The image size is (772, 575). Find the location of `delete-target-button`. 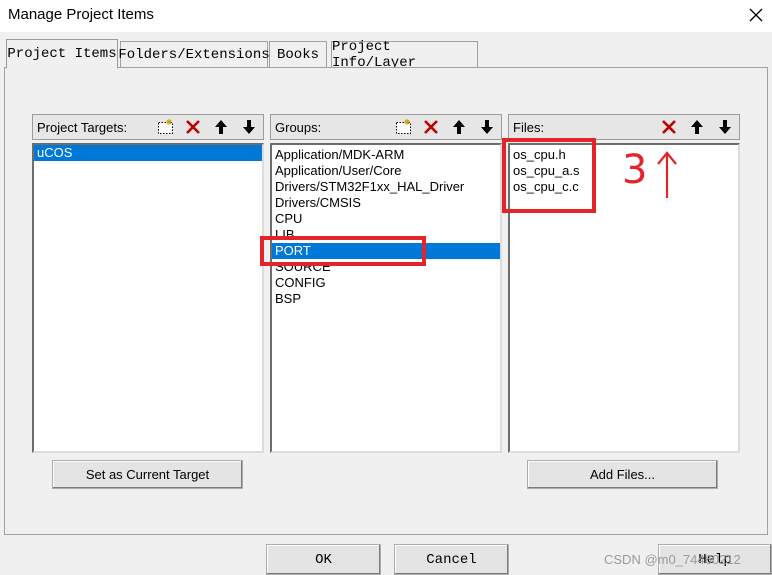

delete-target-button is located at coordinates (192, 126).